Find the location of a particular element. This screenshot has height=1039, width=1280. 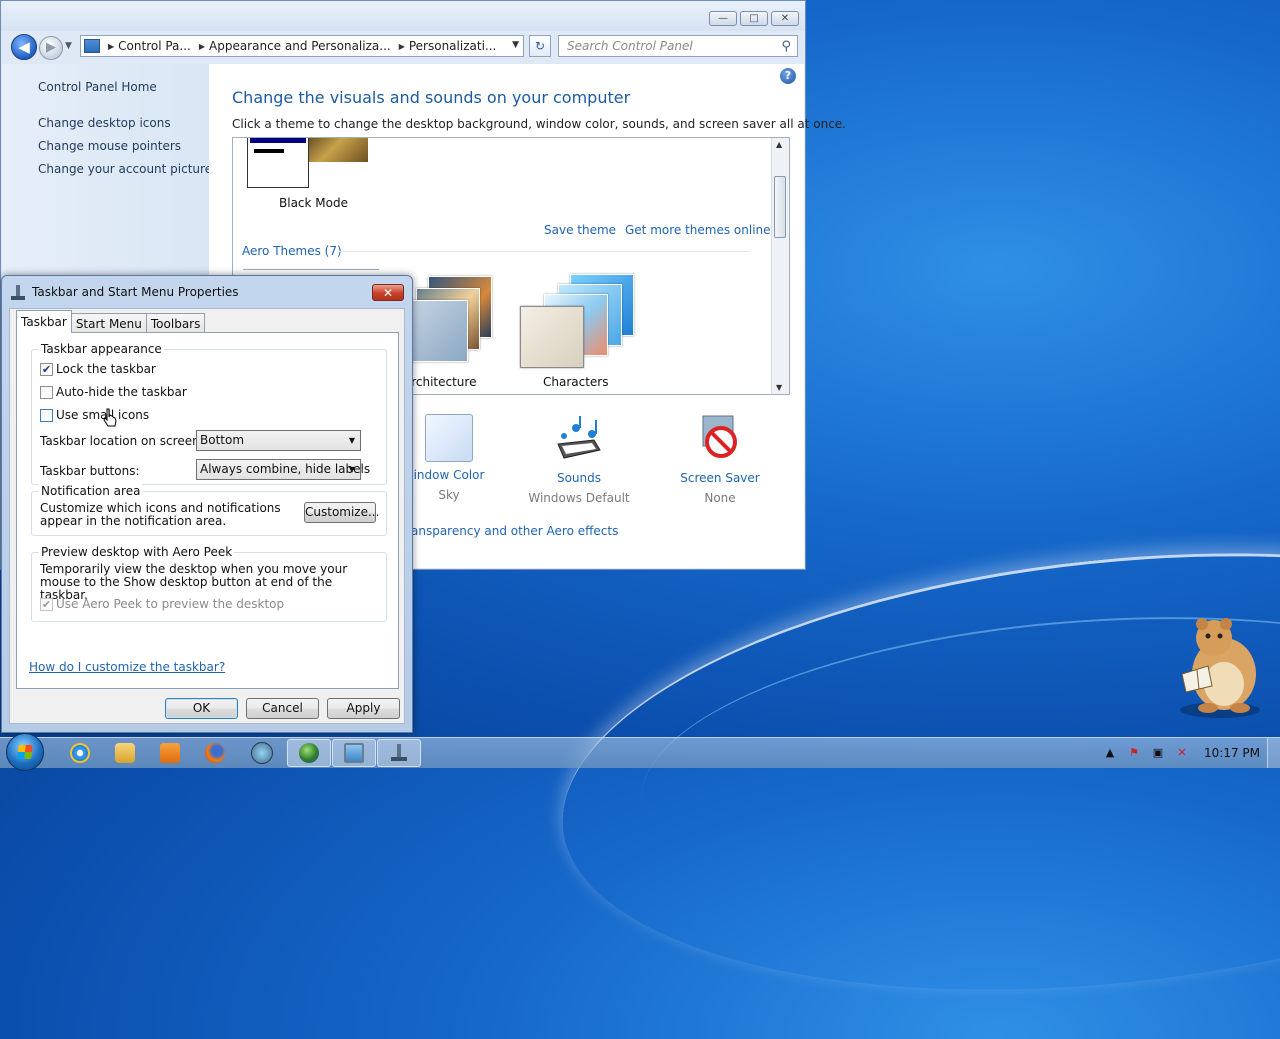

taskbar-buttons-select: Always combine, hide labels ▼ is located at coordinates (283, 469).